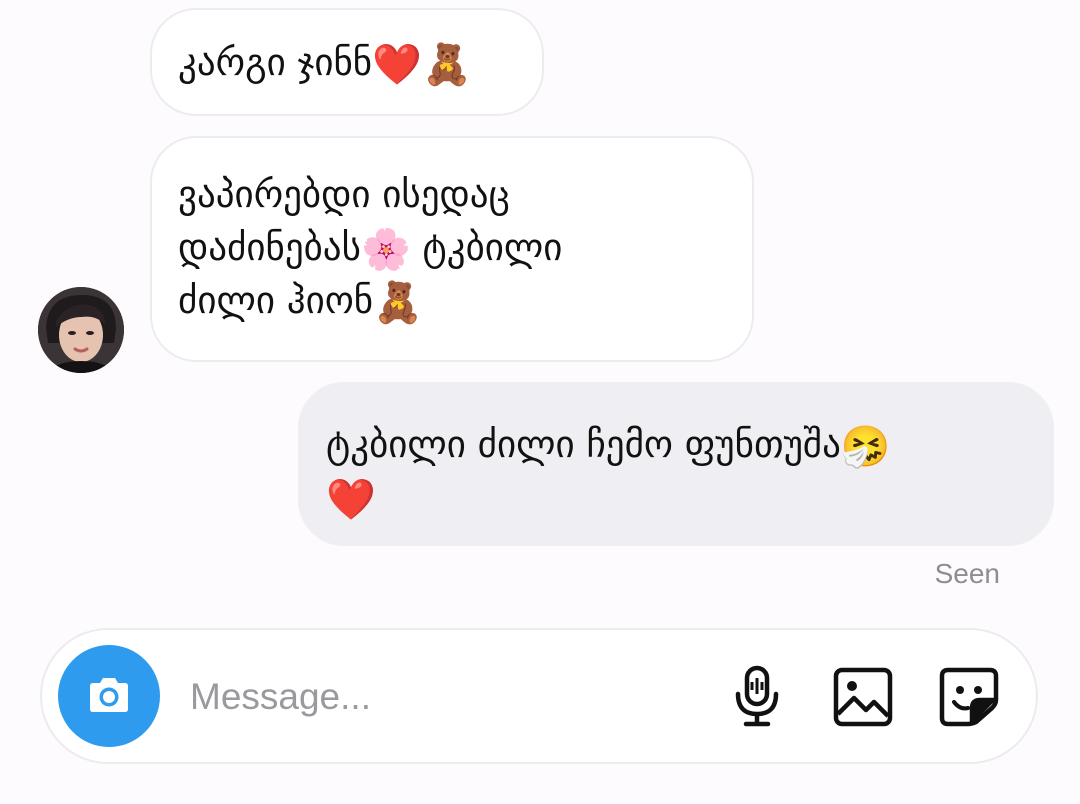  I want to click on message-text: ტკბილი, so click(486, 247).